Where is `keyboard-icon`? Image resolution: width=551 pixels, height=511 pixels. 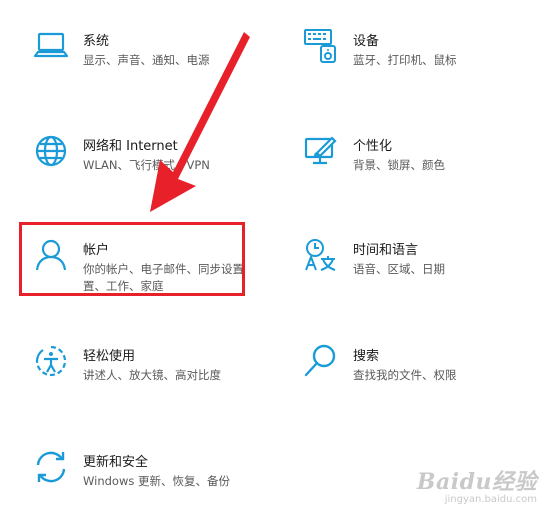 keyboard-icon is located at coordinates (321, 46).